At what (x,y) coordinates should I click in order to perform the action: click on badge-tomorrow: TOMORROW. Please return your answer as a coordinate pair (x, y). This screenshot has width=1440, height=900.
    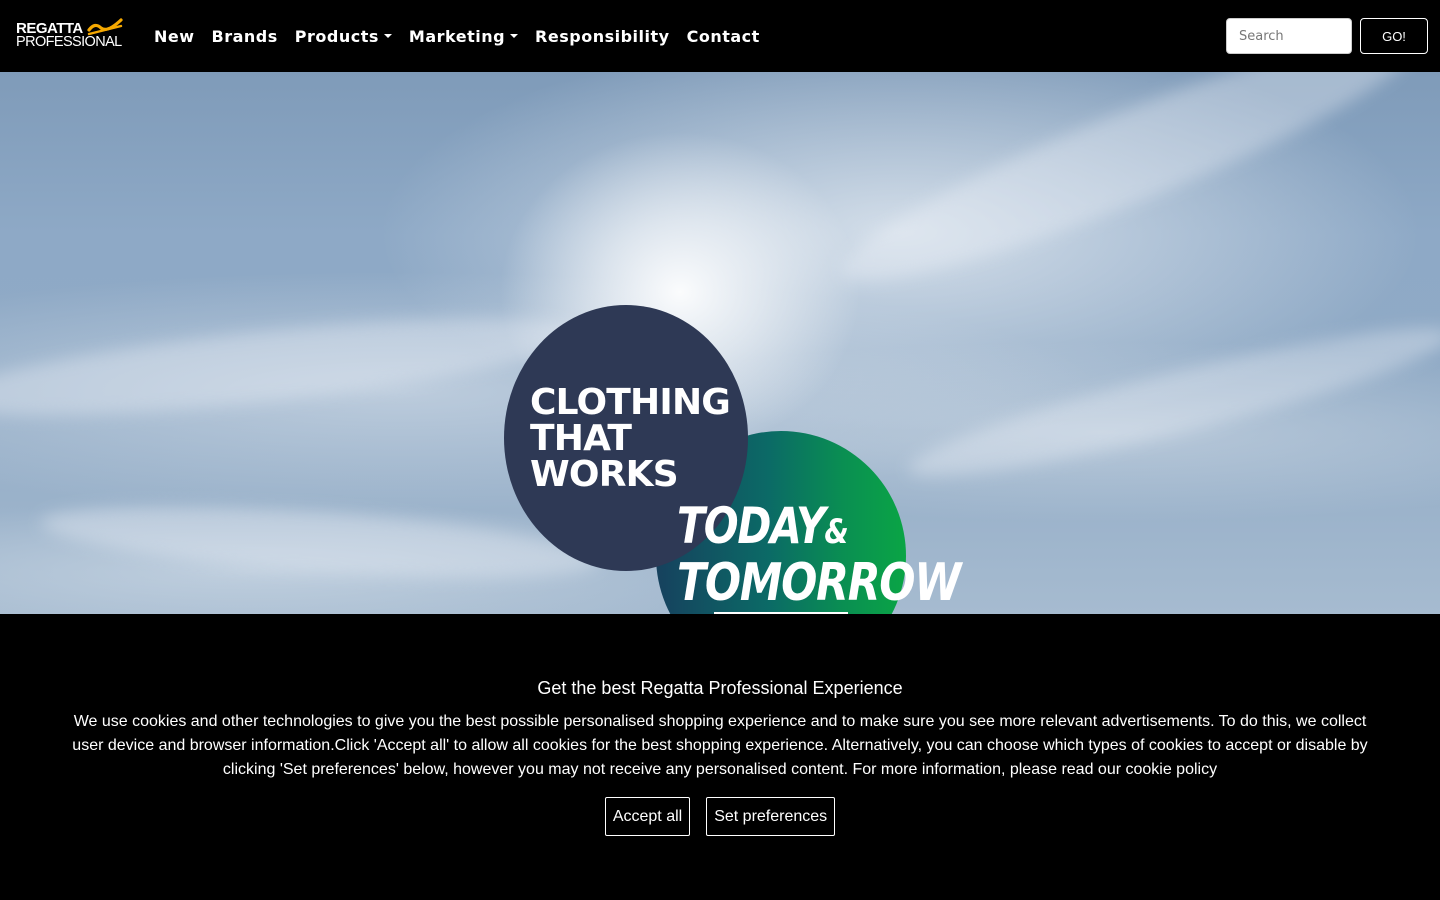
    Looking at the image, I should click on (819, 583).